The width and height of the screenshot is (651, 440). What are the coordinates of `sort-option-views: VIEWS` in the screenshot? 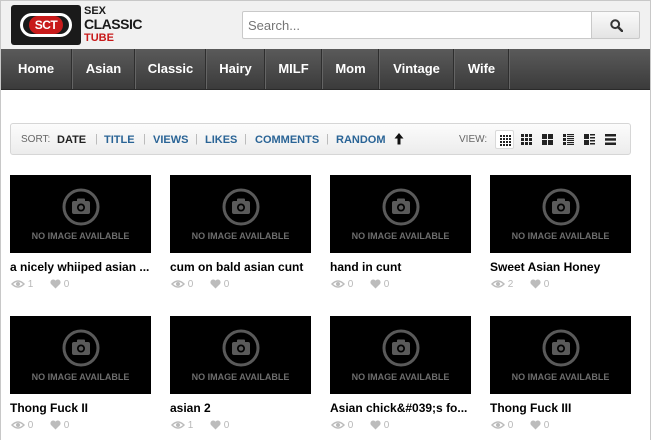 It's located at (170, 140).